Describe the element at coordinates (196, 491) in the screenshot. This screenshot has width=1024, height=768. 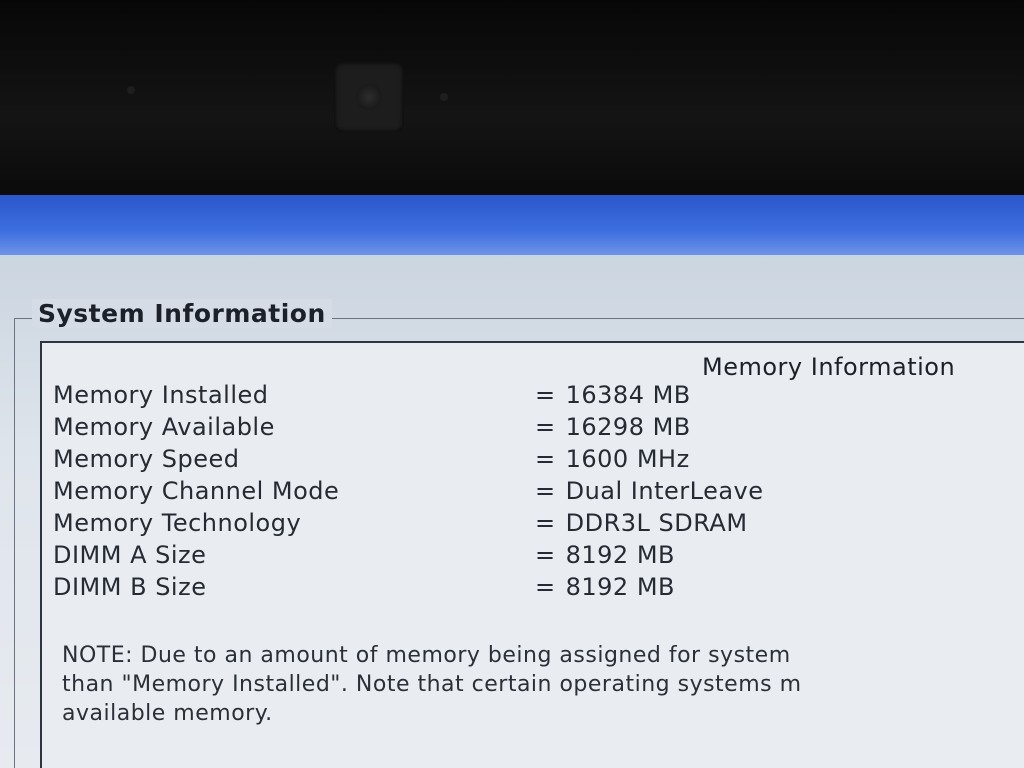
I see `row-label: Memory Channel Mode` at that location.